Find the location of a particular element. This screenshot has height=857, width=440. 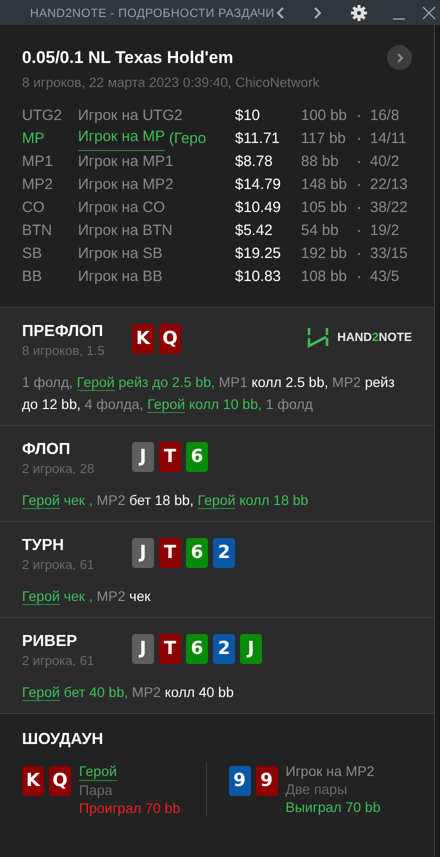

chevron-right-icon is located at coordinates (399, 58).